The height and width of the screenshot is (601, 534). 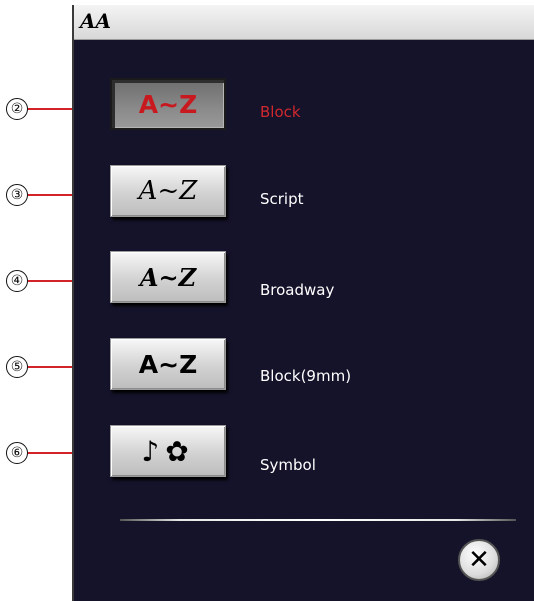 I want to click on callout-4: ④, so click(x=17, y=281).